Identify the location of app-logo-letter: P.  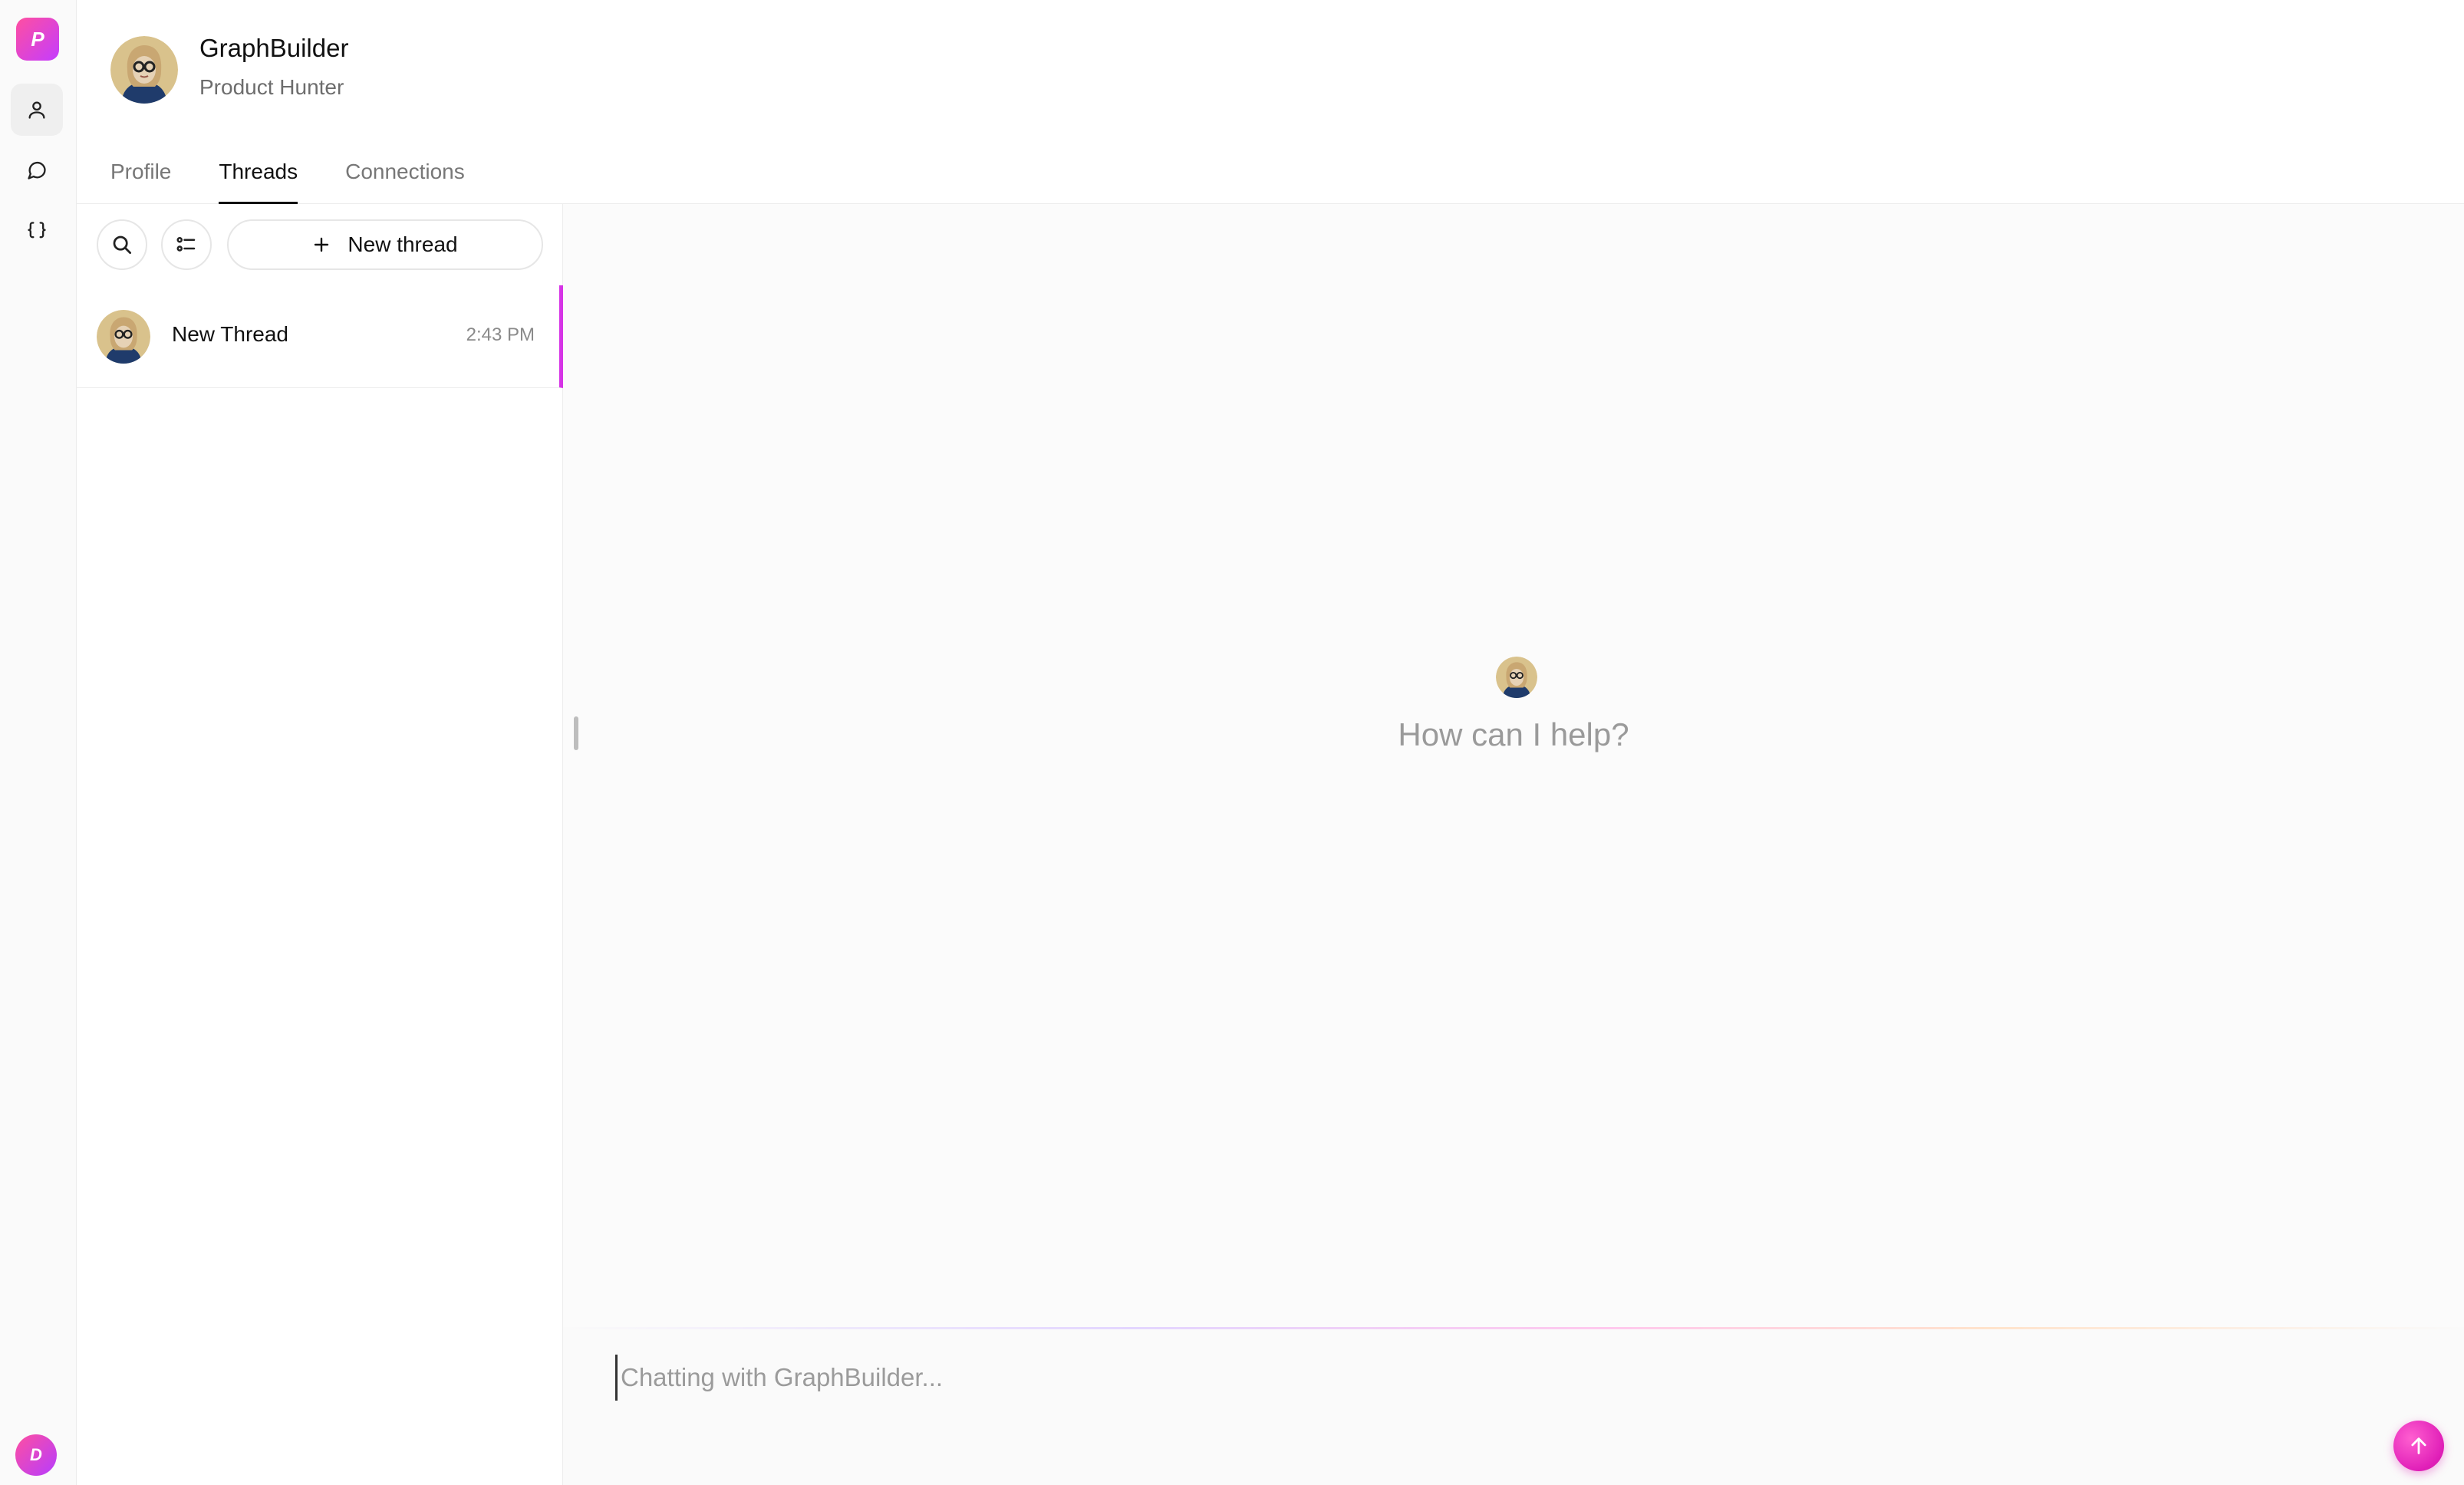
(37, 39).